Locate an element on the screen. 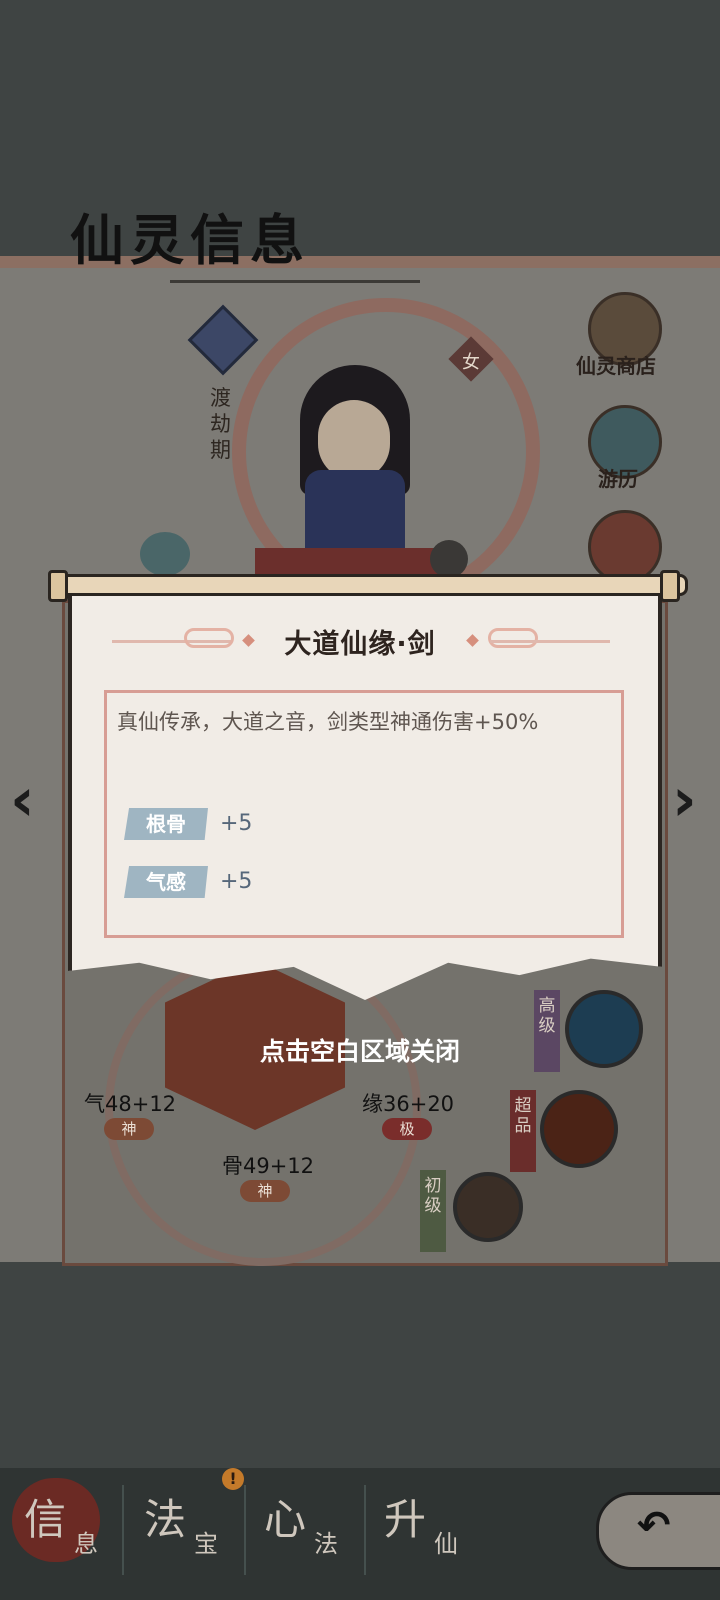 This screenshot has height=1600, width=720. tab-treasure: 法 宝 is located at coordinates (185, 1530).